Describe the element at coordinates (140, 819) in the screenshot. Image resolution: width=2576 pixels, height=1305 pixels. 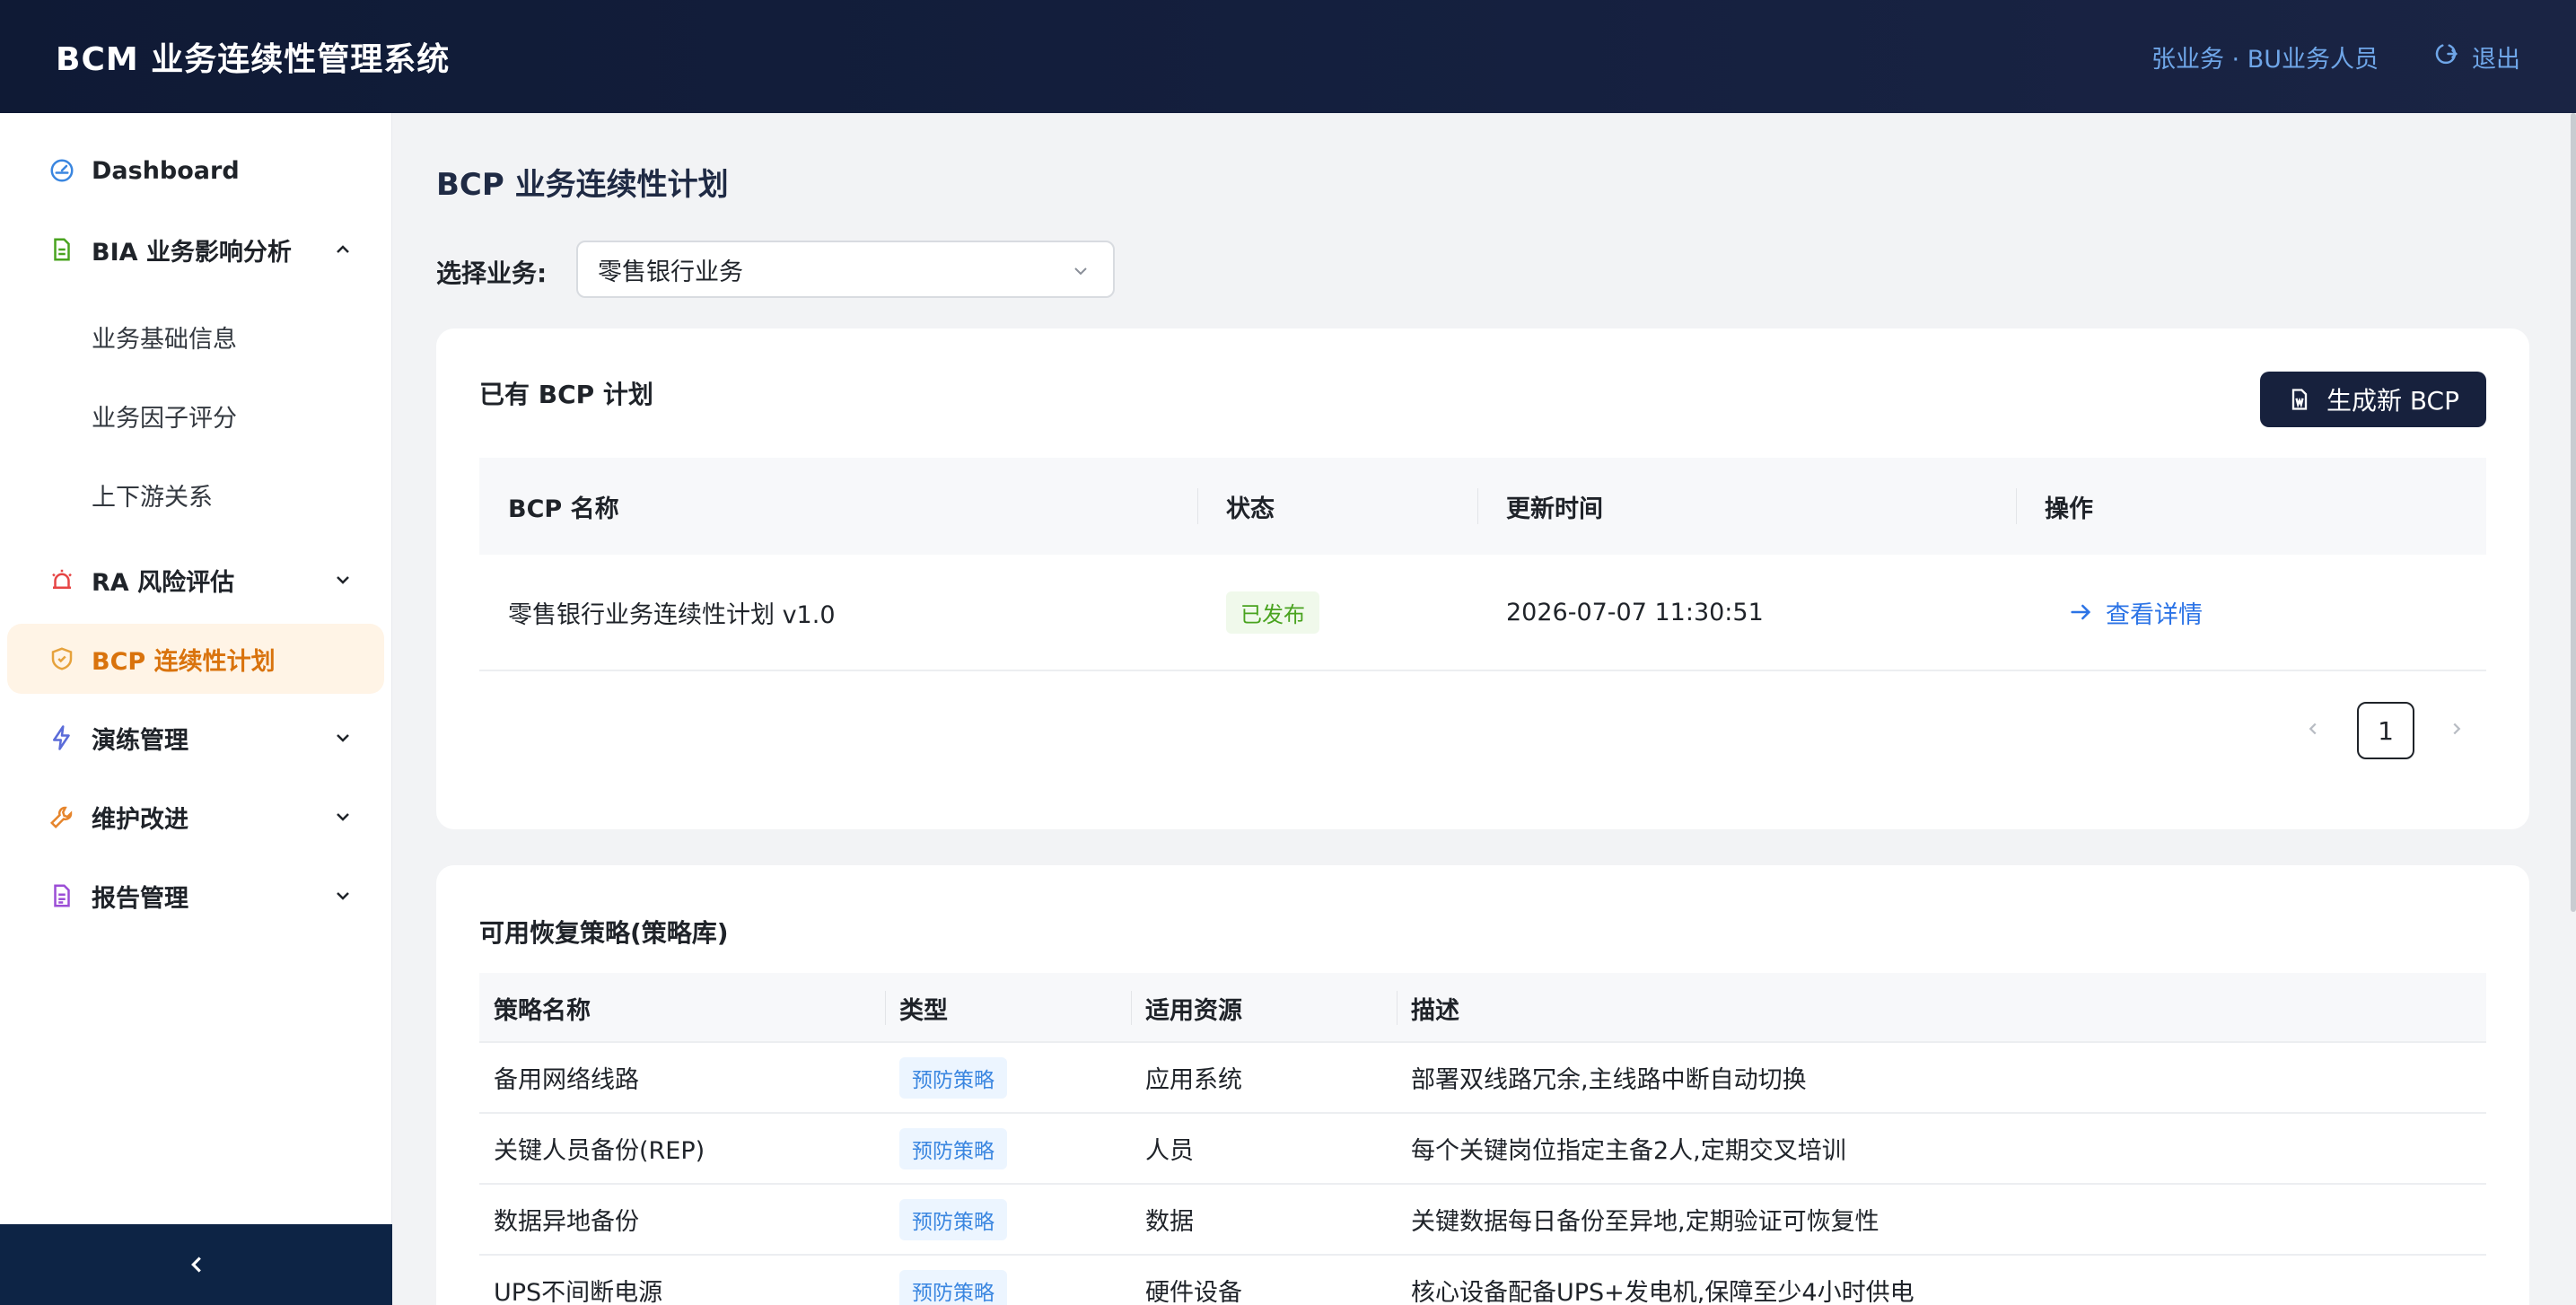
I see `sidebar-item-label: 维护改进` at that location.